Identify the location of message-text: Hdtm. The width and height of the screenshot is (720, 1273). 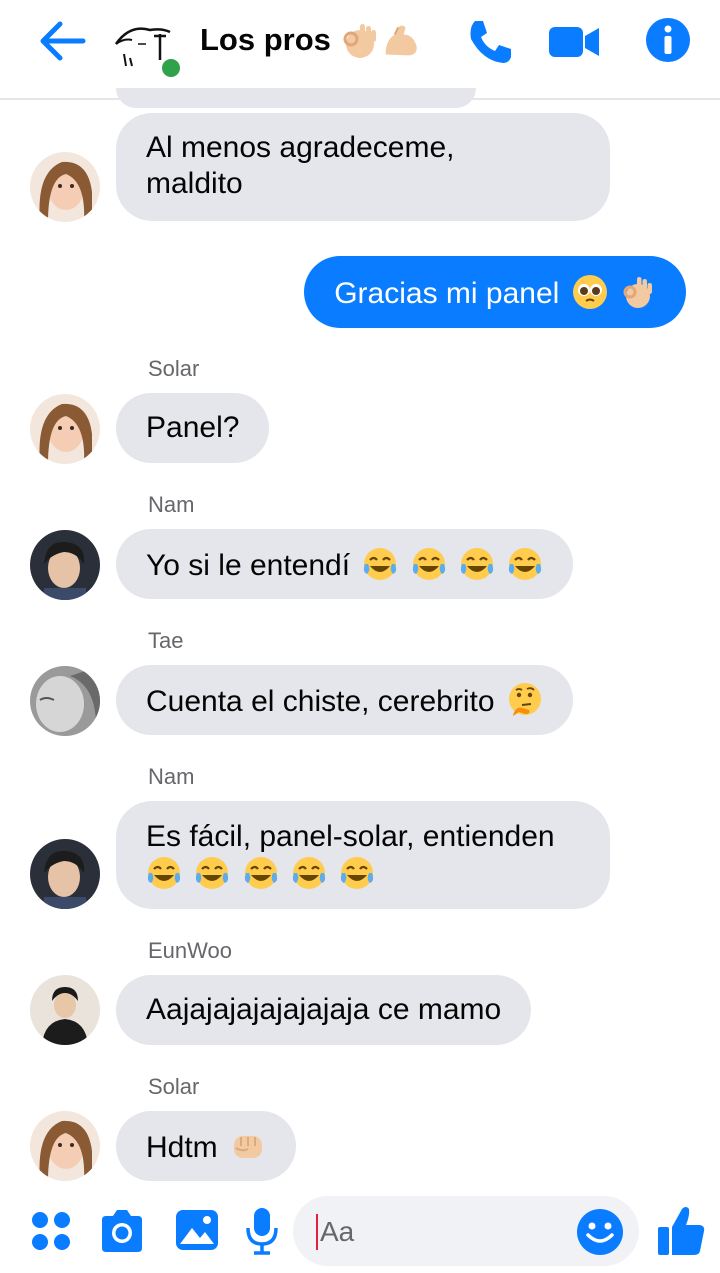
(182, 1147).